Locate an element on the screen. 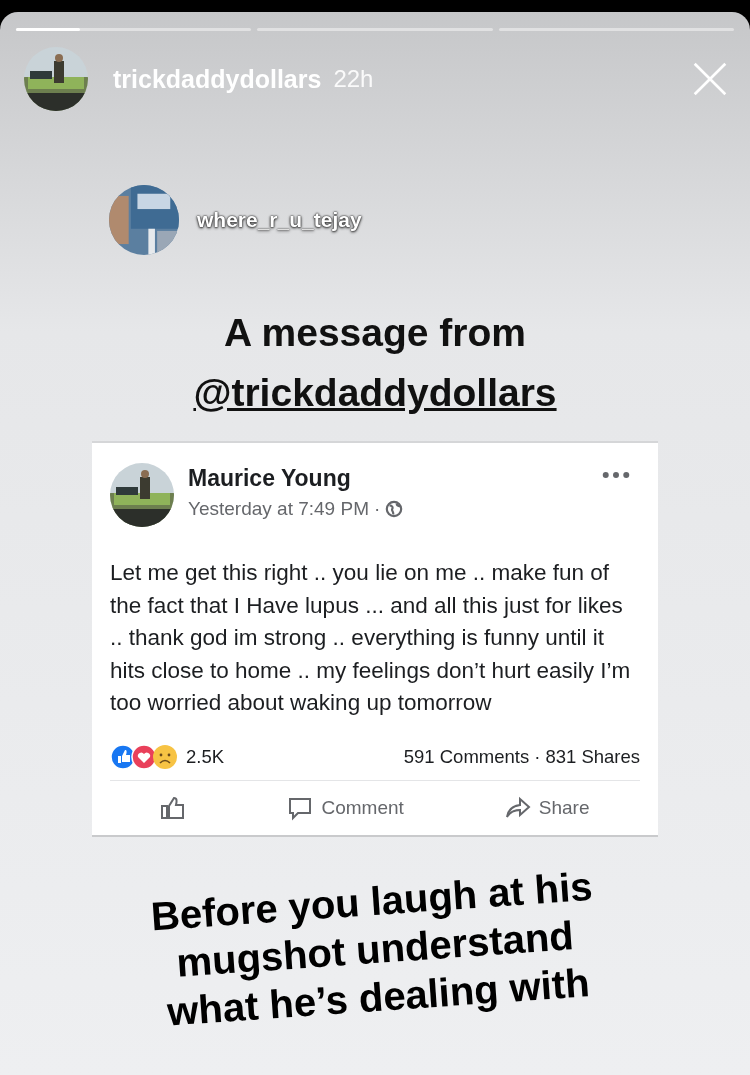 Image resolution: width=750 pixels, height=1075 pixels. globe-icon is located at coordinates (394, 509).